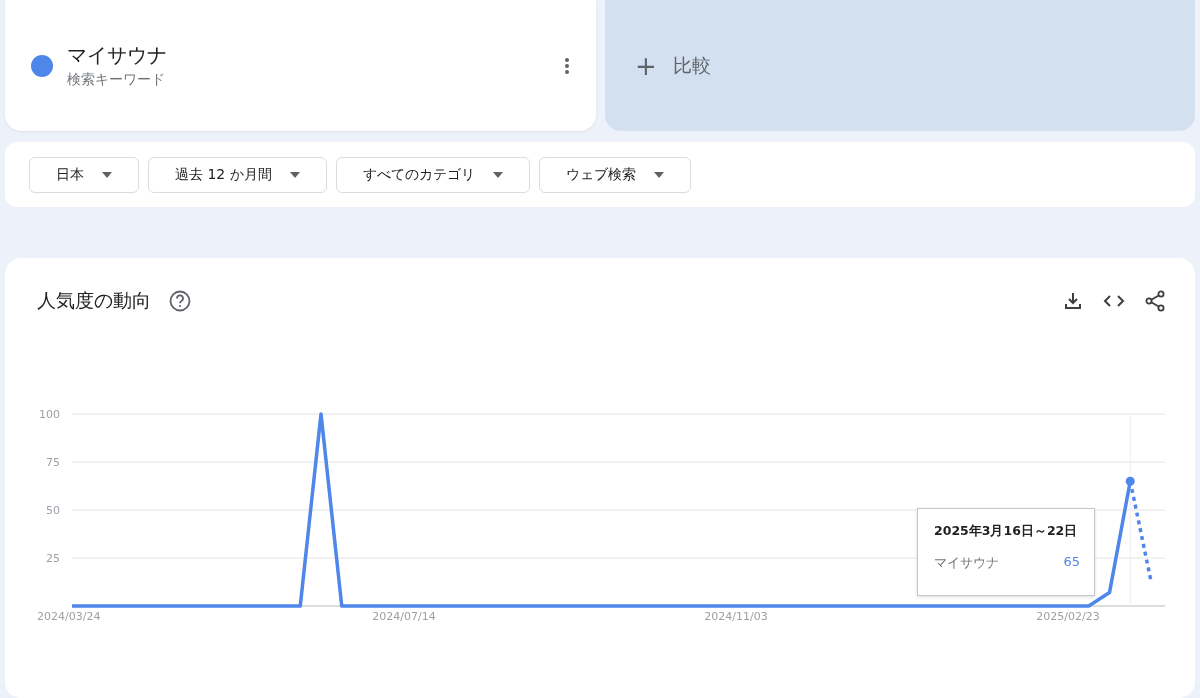 This screenshot has width=1200, height=698. I want to click on x-axis-label: 2025/02/23, so click(1068, 616).